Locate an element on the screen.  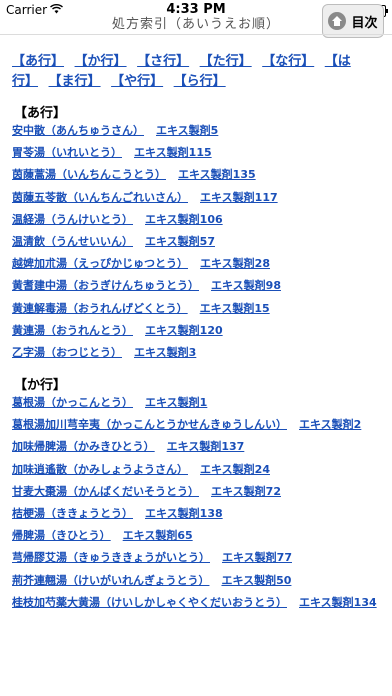
index-link-ka: 【か行】 is located at coordinates (101, 61).